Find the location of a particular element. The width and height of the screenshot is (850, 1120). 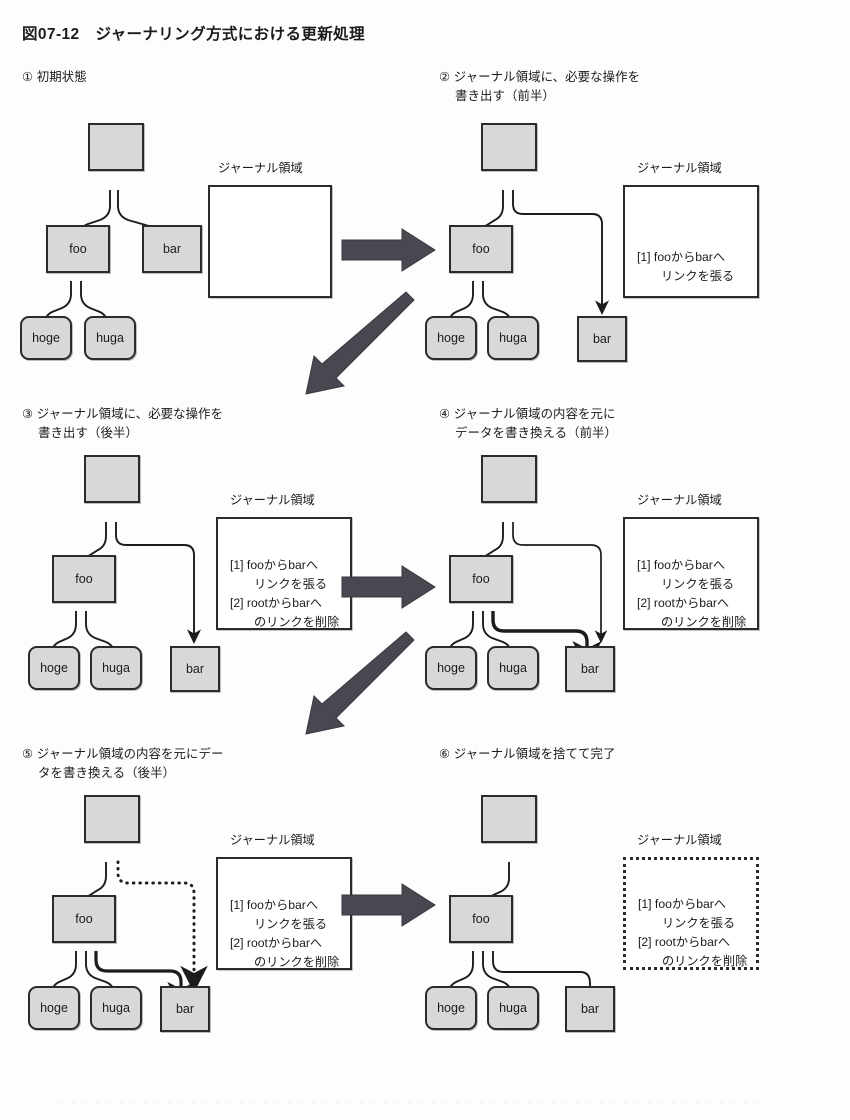

page-bottom-artifact is located at coordinates (410, 1102).